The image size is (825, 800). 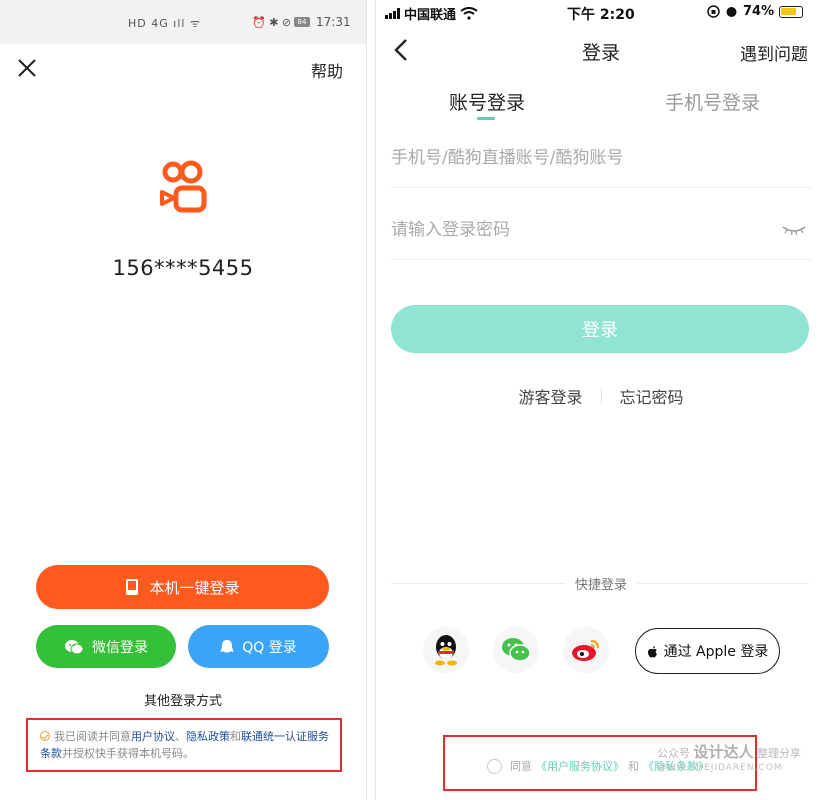 What do you see at coordinates (720, 768) in the screenshot?
I see `watermark-url: WWW.SHEJIDAREN.COM` at bounding box center [720, 768].